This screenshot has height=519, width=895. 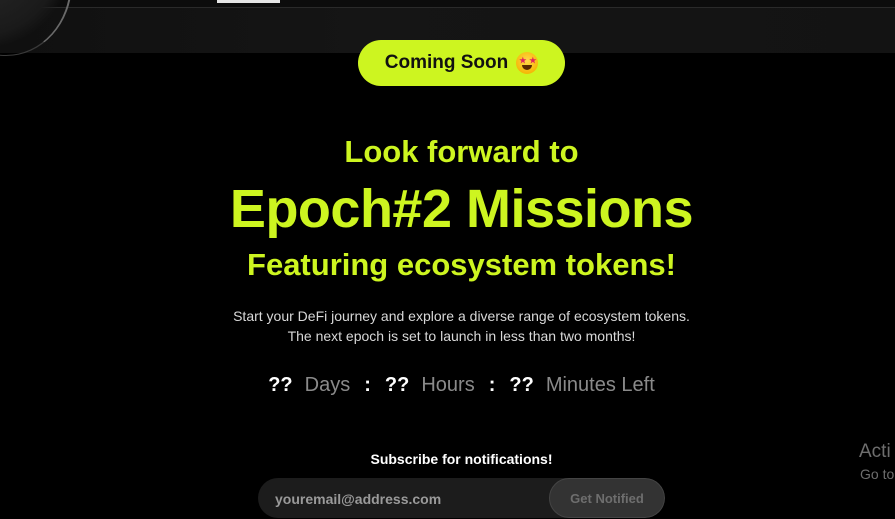 I want to click on subscribe-form: Get Notified, so click(x=461, y=498).